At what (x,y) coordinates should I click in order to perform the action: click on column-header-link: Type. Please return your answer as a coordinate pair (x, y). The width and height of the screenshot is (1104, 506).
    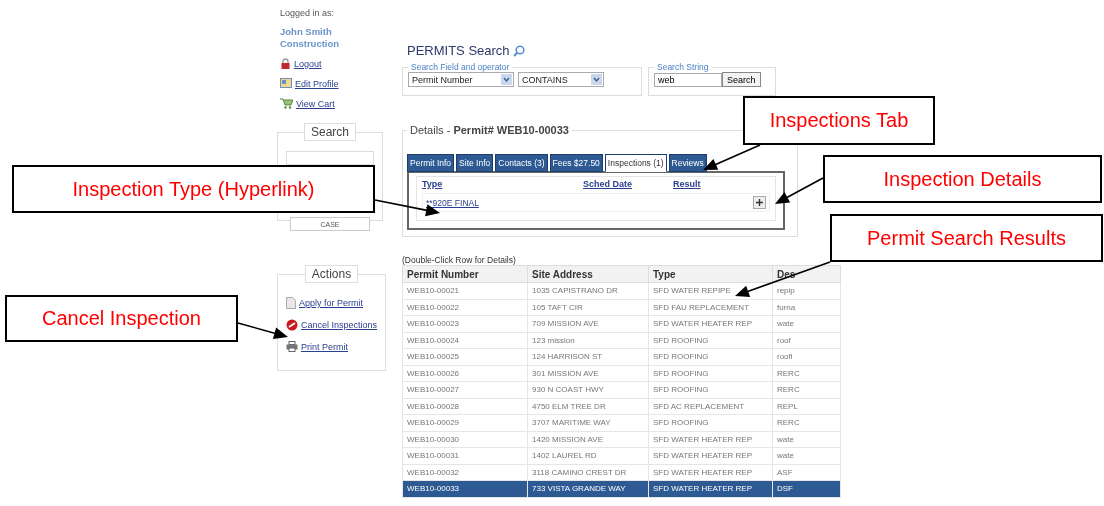
    Looking at the image, I should click on (502, 184).